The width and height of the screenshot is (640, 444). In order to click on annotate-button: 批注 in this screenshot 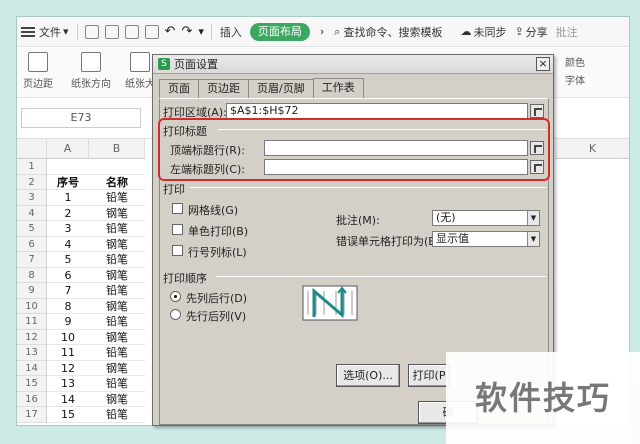, I will do `click(567, 32)`.